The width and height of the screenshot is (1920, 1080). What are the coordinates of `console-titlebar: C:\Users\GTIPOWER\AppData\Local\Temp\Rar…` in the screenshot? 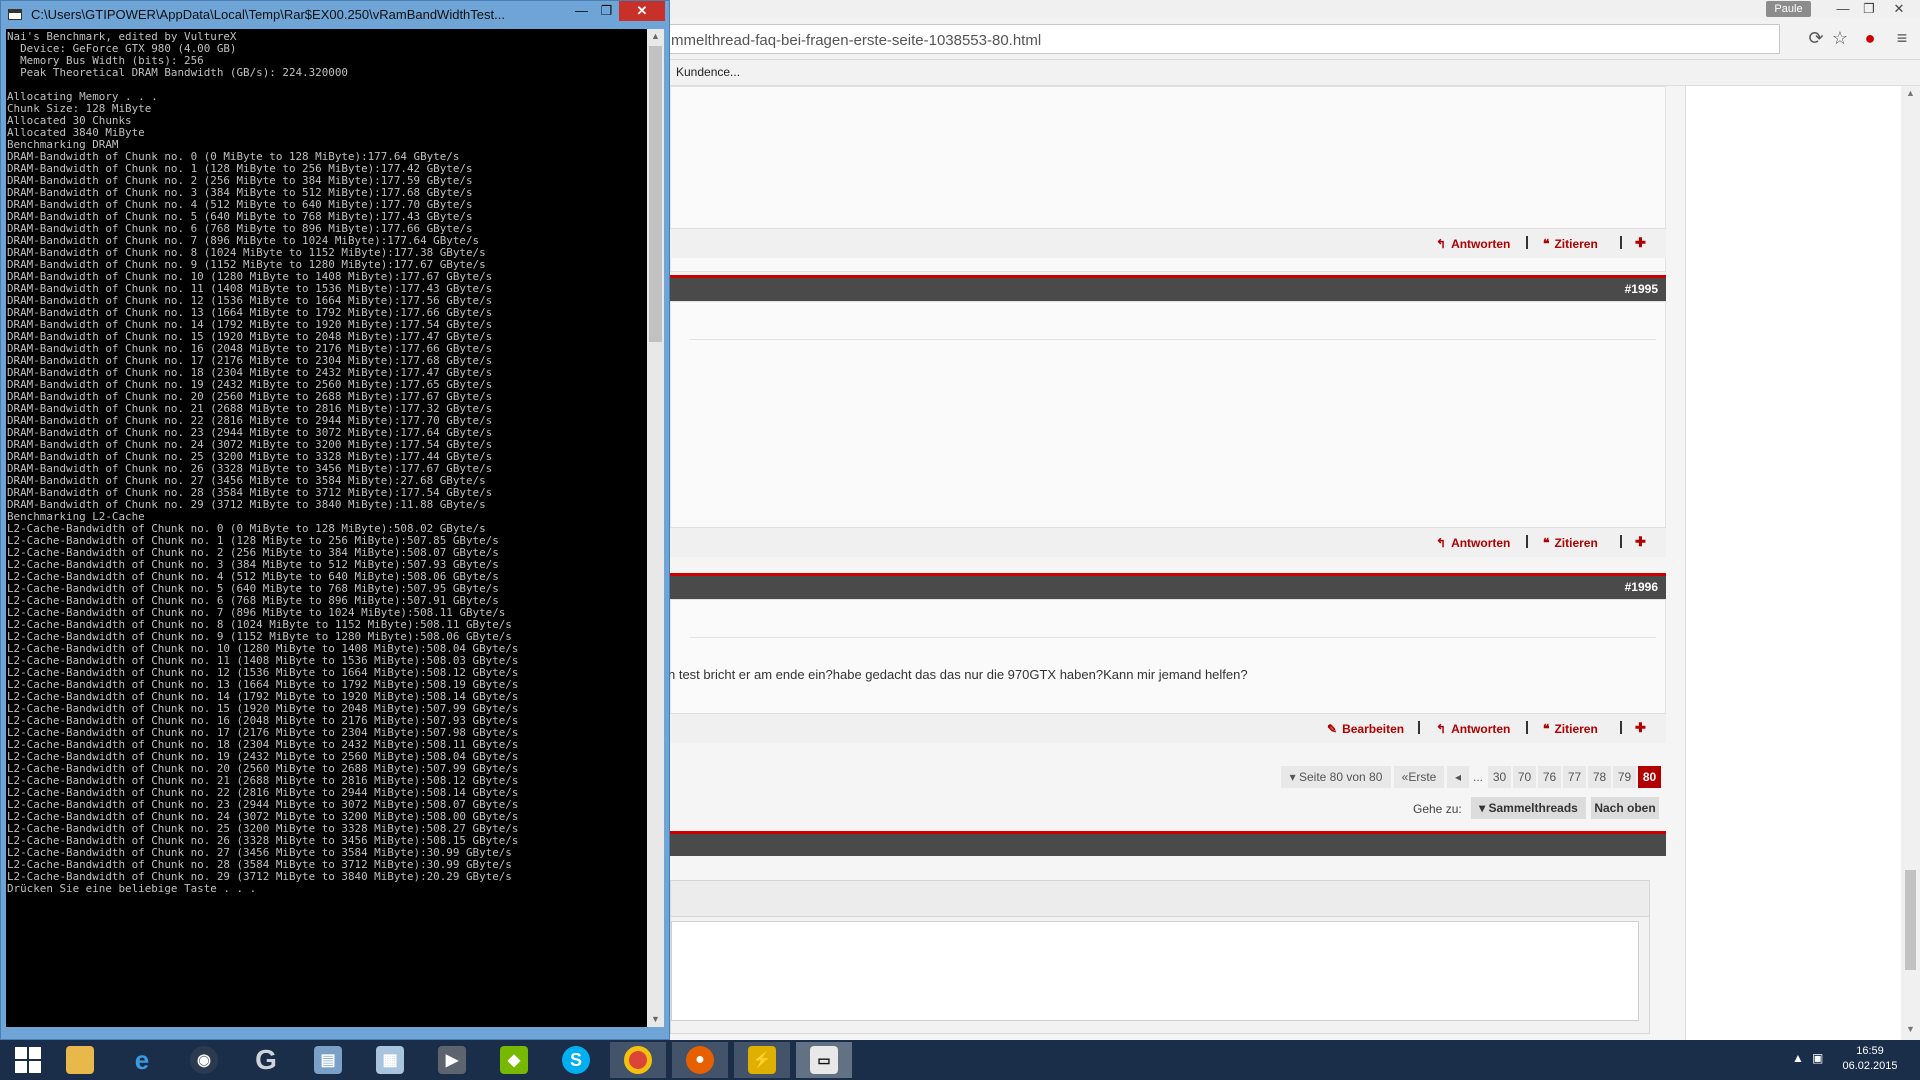 It's located at (335, 14).